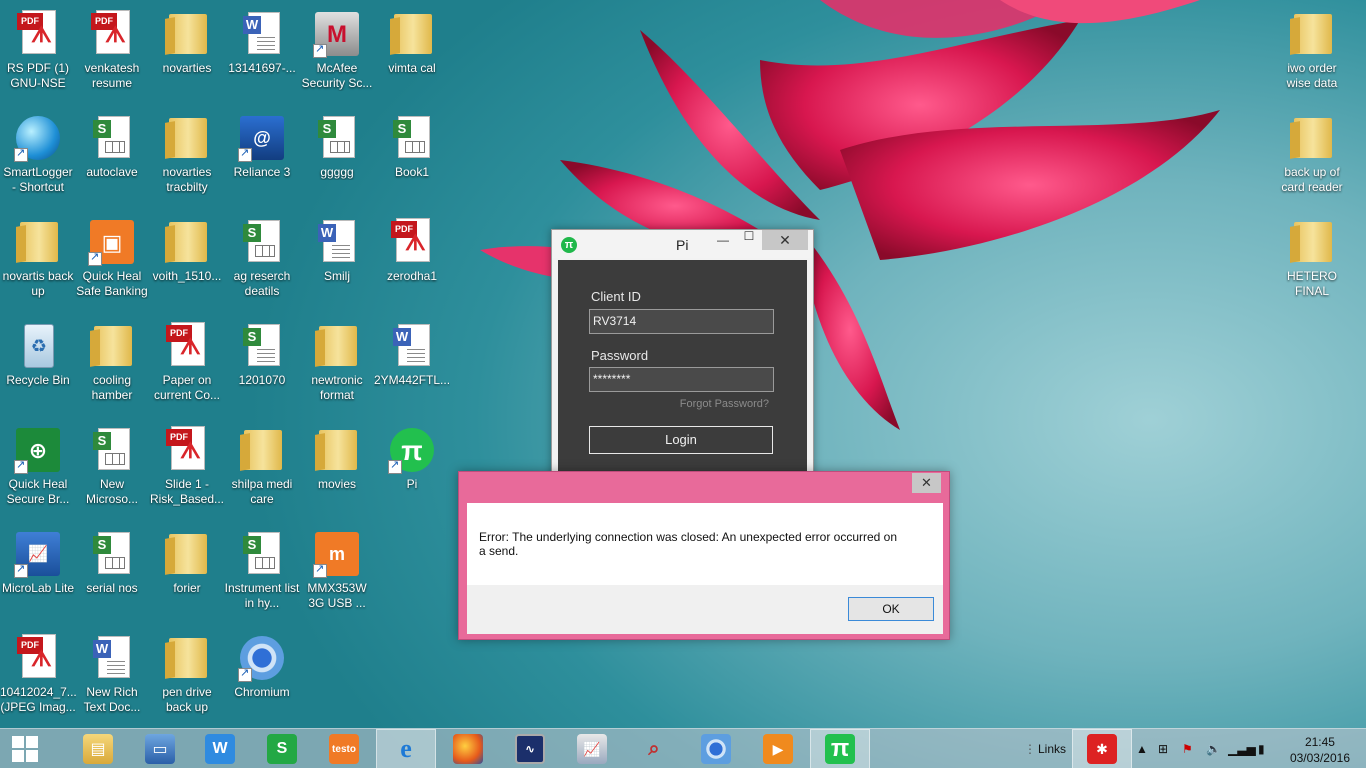 The width and height of the screenshot is (1366, 768). Describe the element at coordinates (187, 158) in the screenshot. I see `desktop-icon-novarties-tracbilty: novarties tracbilty` at that location.